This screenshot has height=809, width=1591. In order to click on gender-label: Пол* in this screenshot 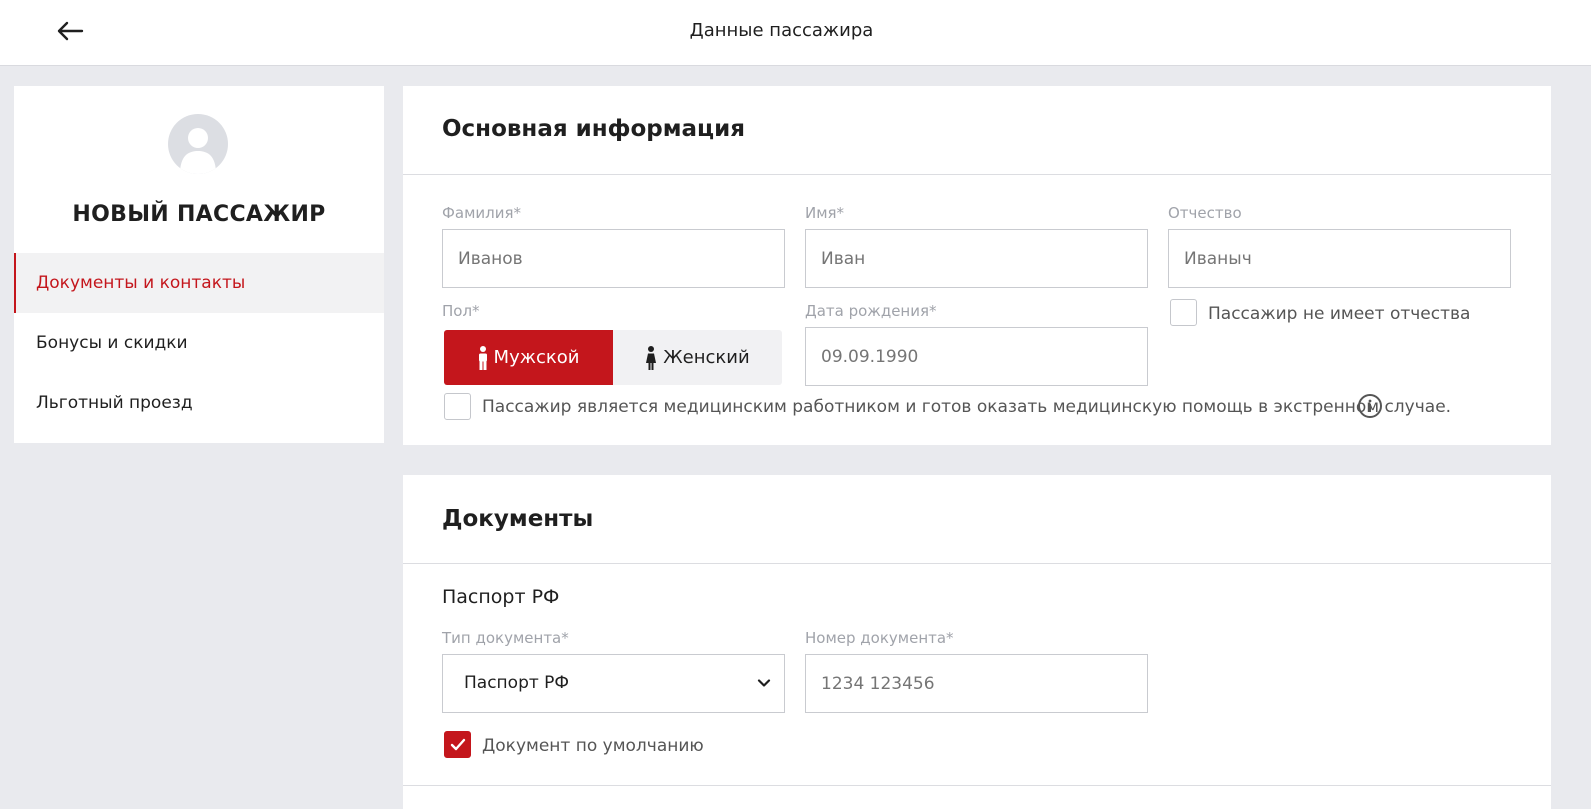, I will do `click(461, 311)`.